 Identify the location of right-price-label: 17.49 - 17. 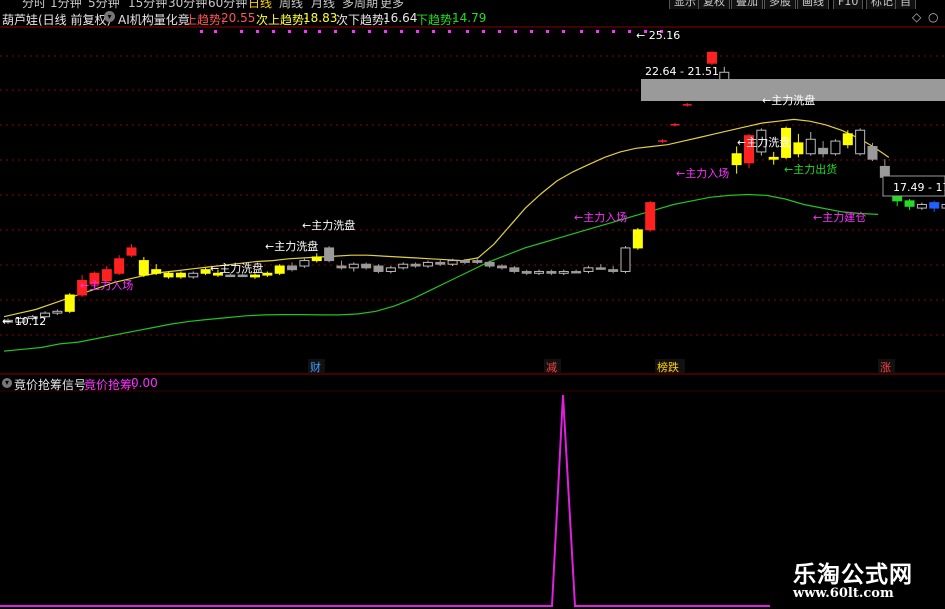
(919, 187).